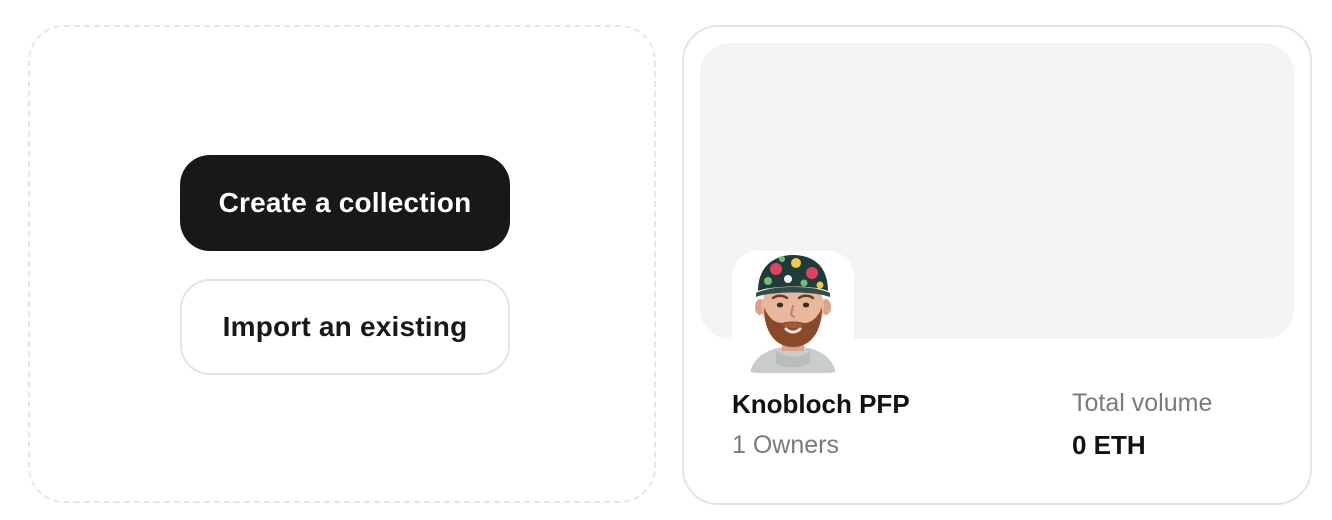 The width and height of the screenshot is (1332, 520). I want to click on collection-name: Knobloch PFP, so click(821, 404).